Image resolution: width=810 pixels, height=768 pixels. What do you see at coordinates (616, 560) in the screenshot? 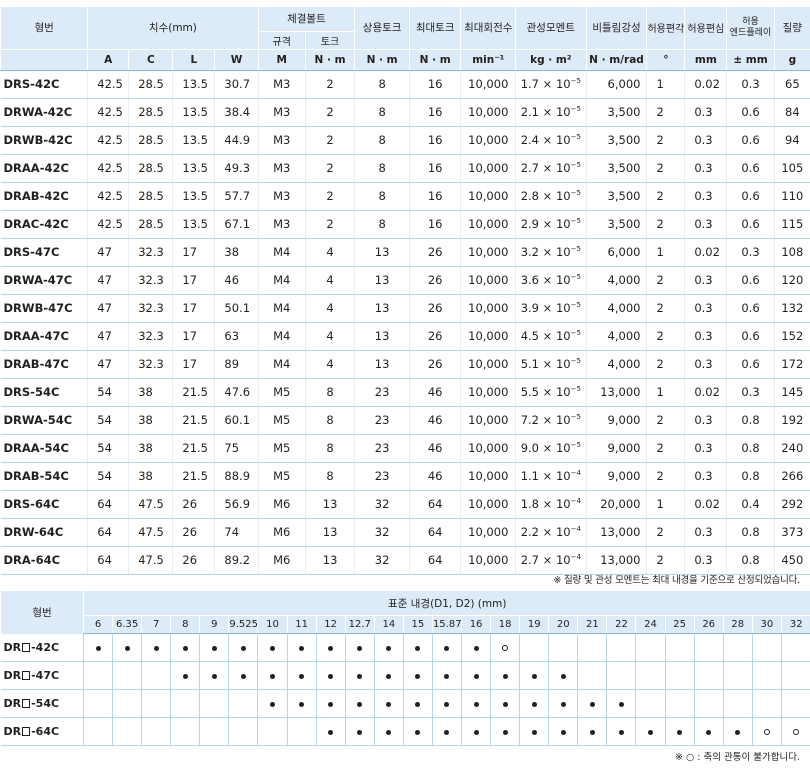
I see `stiffness-cell: 13,000` at bounding box center [616, 560].